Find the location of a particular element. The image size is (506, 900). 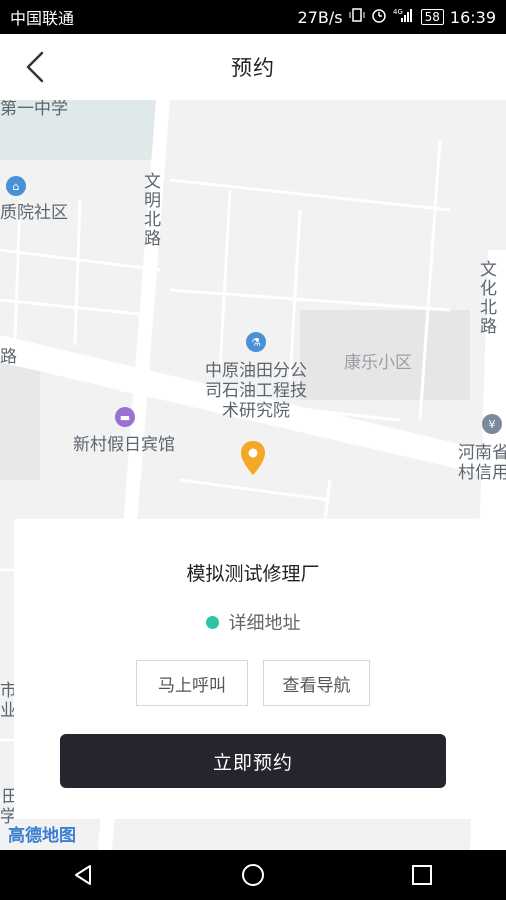

system-nav-bar is located at coordinates (253, 875).